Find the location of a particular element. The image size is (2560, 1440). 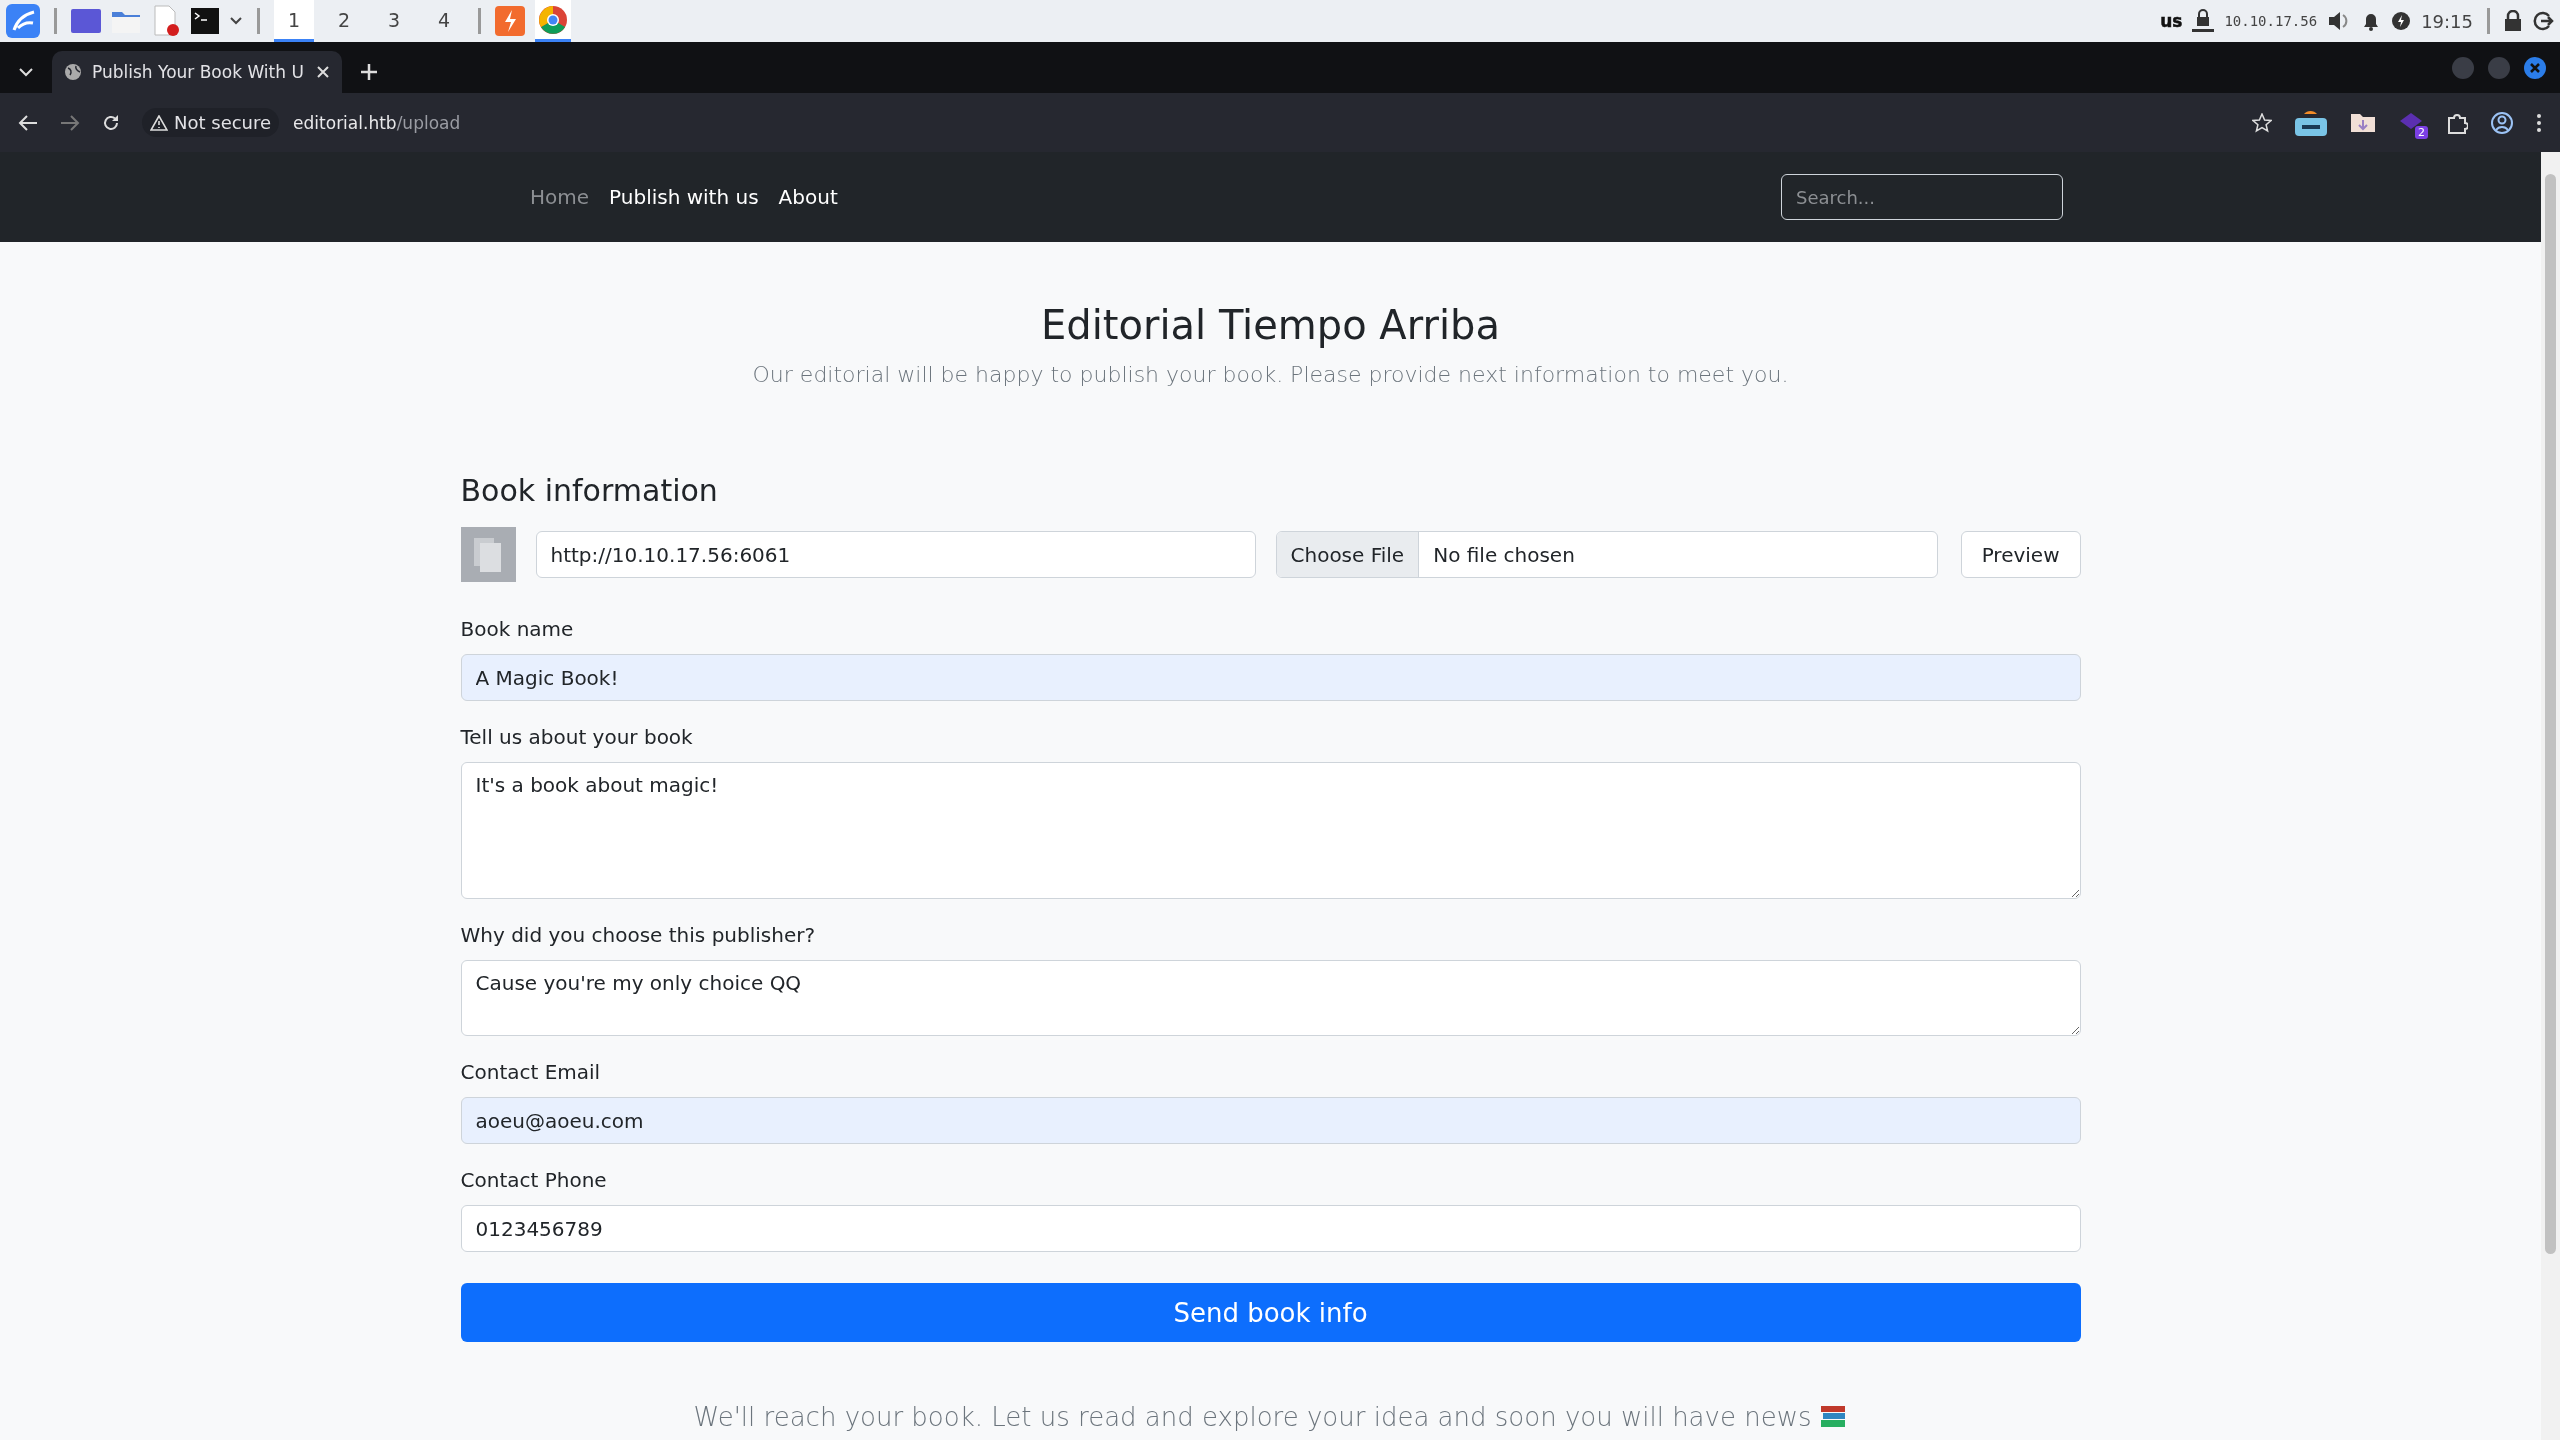

folder-download-icon is located at coordinates (2363, 122).